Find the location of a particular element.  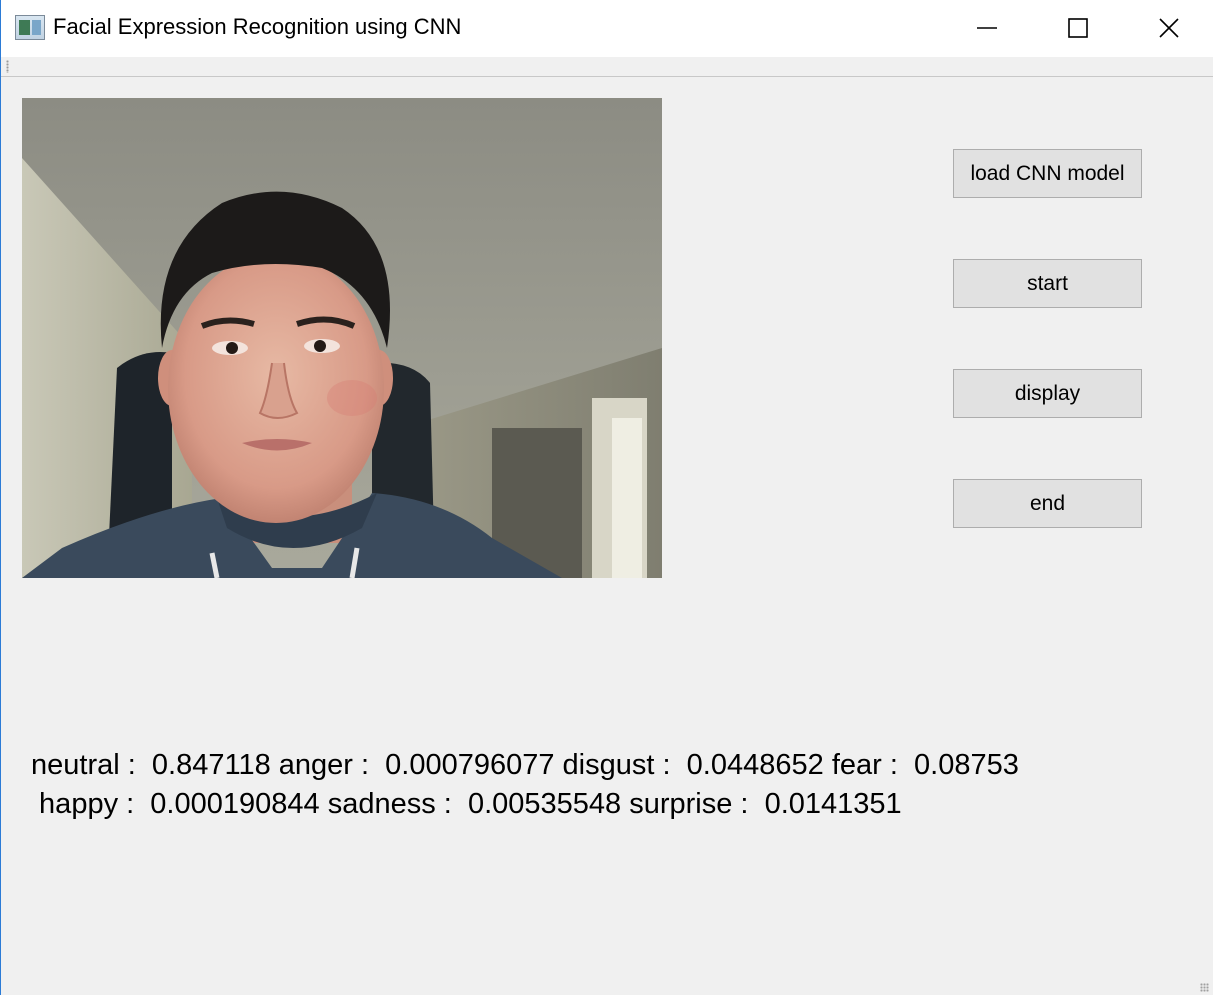

maximize-icon is located at coordinates (1078, 28).